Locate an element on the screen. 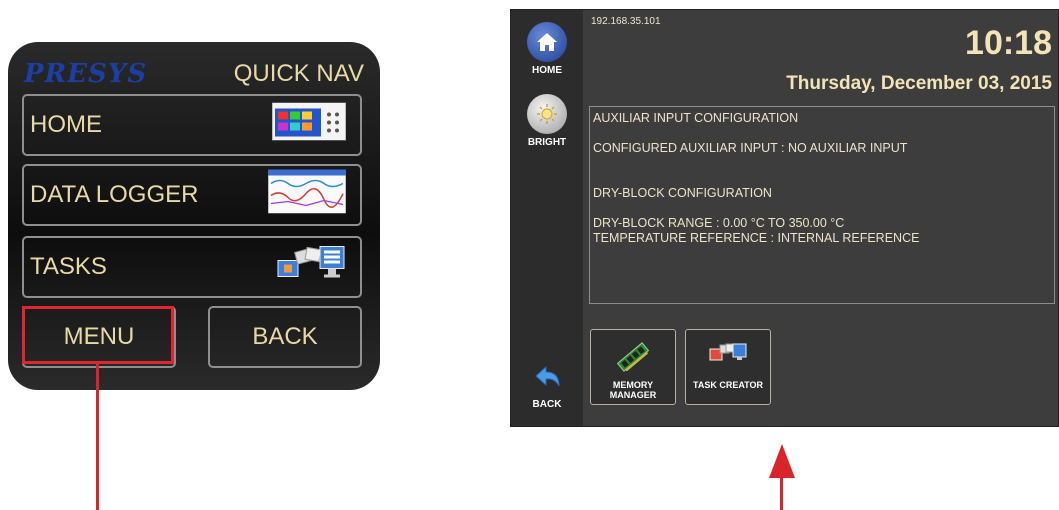 This screenshot has height=510, width=1059. clock-date: Thursday, December 03, 2015 is located at coordinates (919, 83).